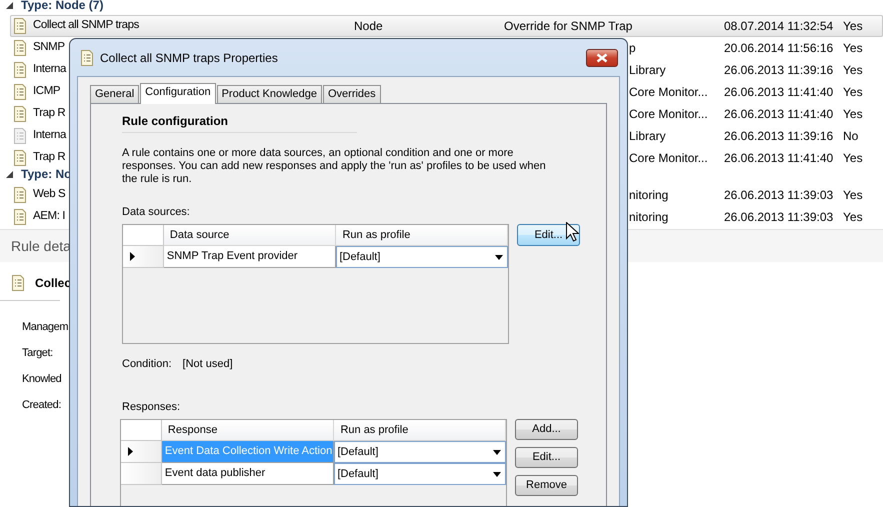  What do you see at coordinates (248, 474) in the screenshot?
I see `table-cell: Event data publisher` at bounding box center [248, 474].